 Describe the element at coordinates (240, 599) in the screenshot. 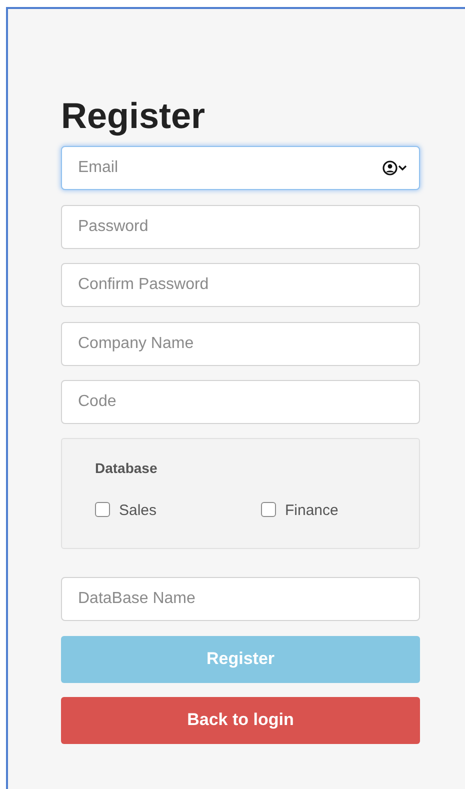

I see `input-field: DataBase Name` at that location.